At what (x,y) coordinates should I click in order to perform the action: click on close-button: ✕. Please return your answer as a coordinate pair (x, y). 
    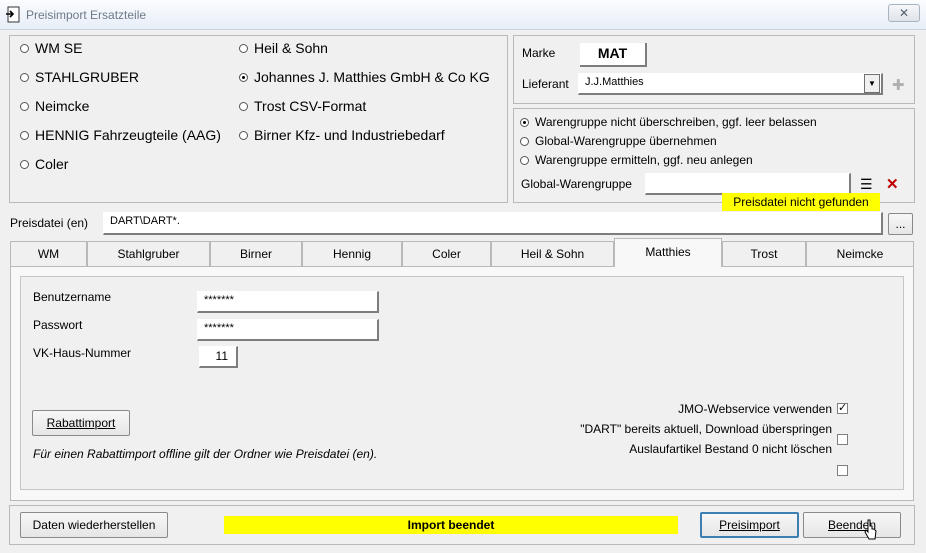
    Looking at the image, I should click on (904, 13).